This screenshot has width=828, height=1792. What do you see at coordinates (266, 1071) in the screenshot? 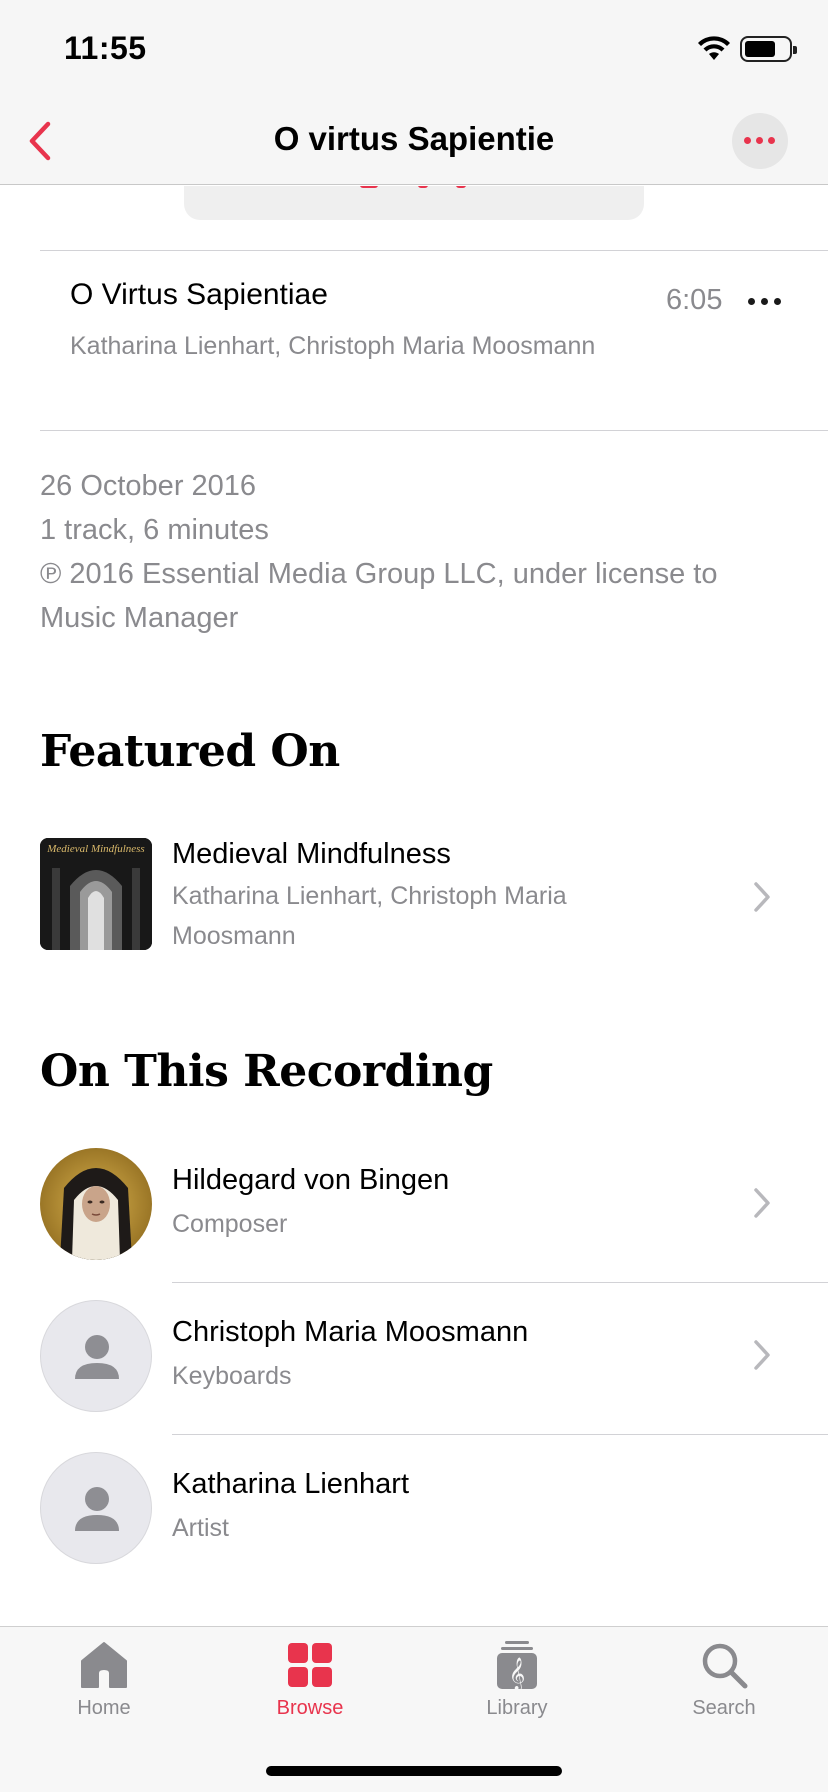
I see `recording-heading: On This Recording` at bounding box center [266, 1071].